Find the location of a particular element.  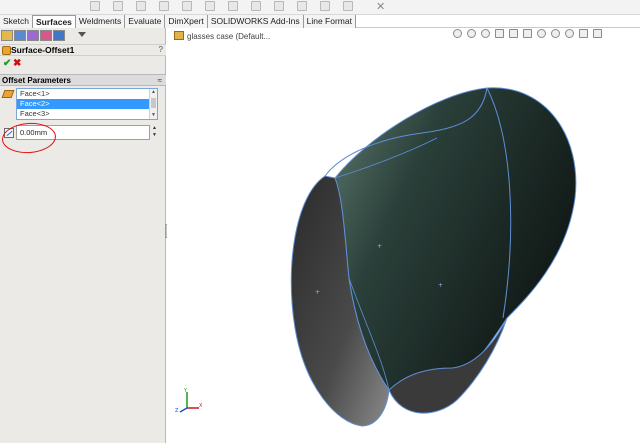

tab-surfaces: Surfaces is located at coordinates (54, 21).